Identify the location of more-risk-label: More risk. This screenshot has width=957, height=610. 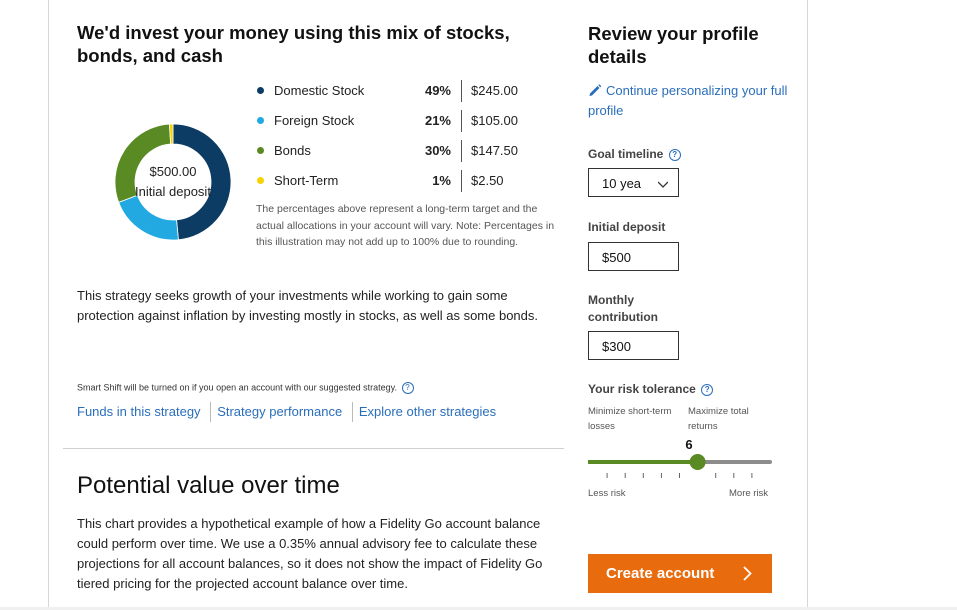
(749, 493).